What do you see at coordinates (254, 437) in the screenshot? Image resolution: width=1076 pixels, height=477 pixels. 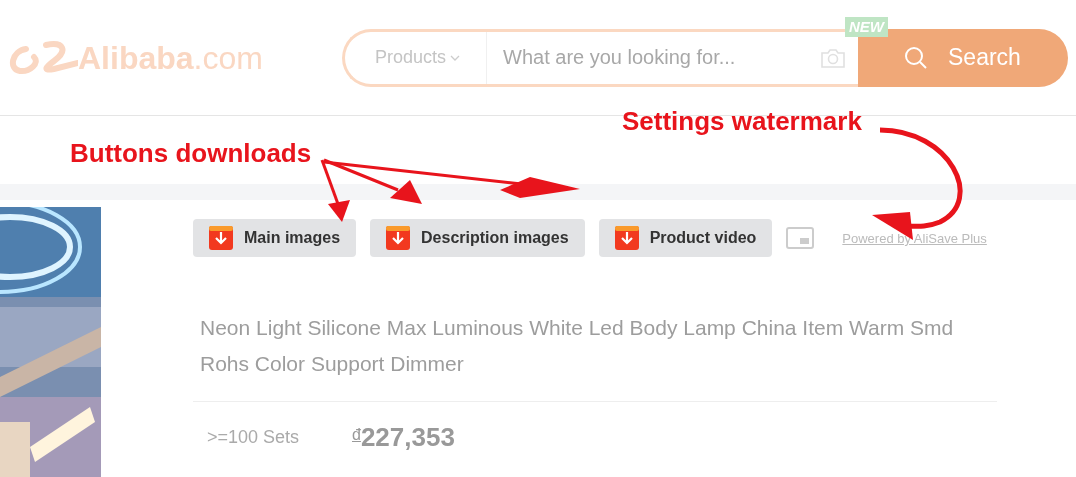 I see `quantity-label: >=100 Sets` at bounding box center [254, 437].